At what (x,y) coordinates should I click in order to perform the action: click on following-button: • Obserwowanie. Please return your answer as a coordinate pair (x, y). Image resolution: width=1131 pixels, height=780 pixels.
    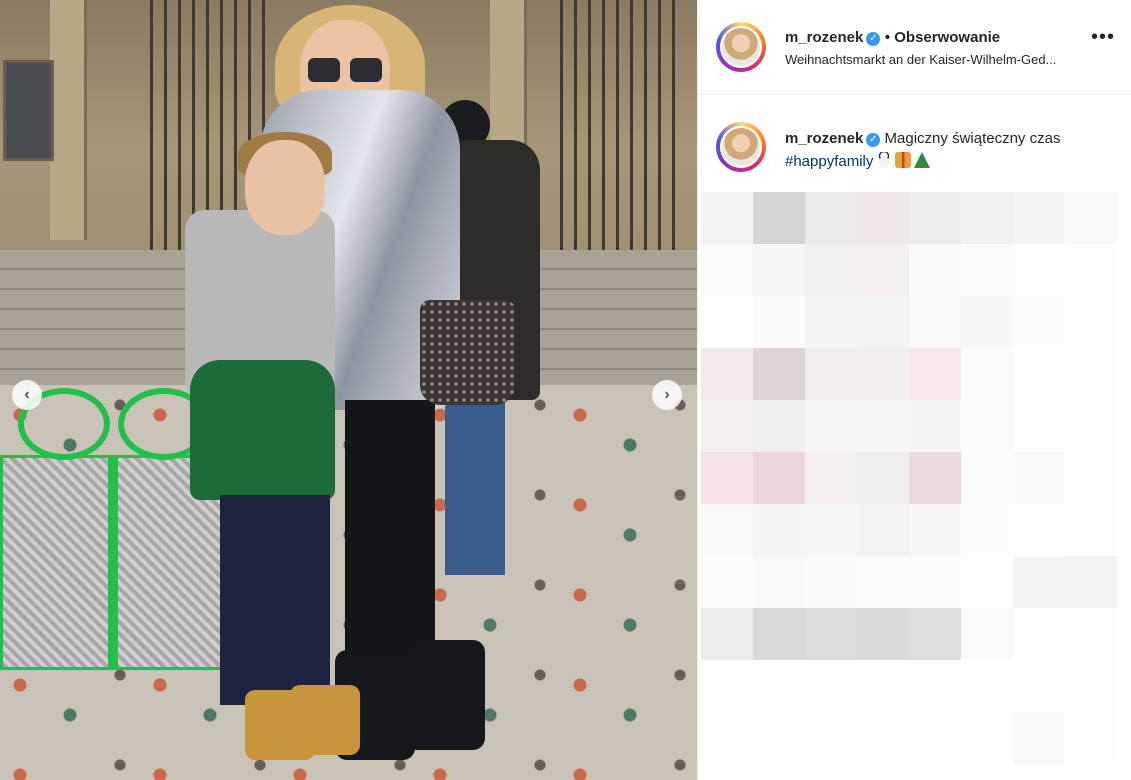
    Looking at the image, I should click on (942, 37).